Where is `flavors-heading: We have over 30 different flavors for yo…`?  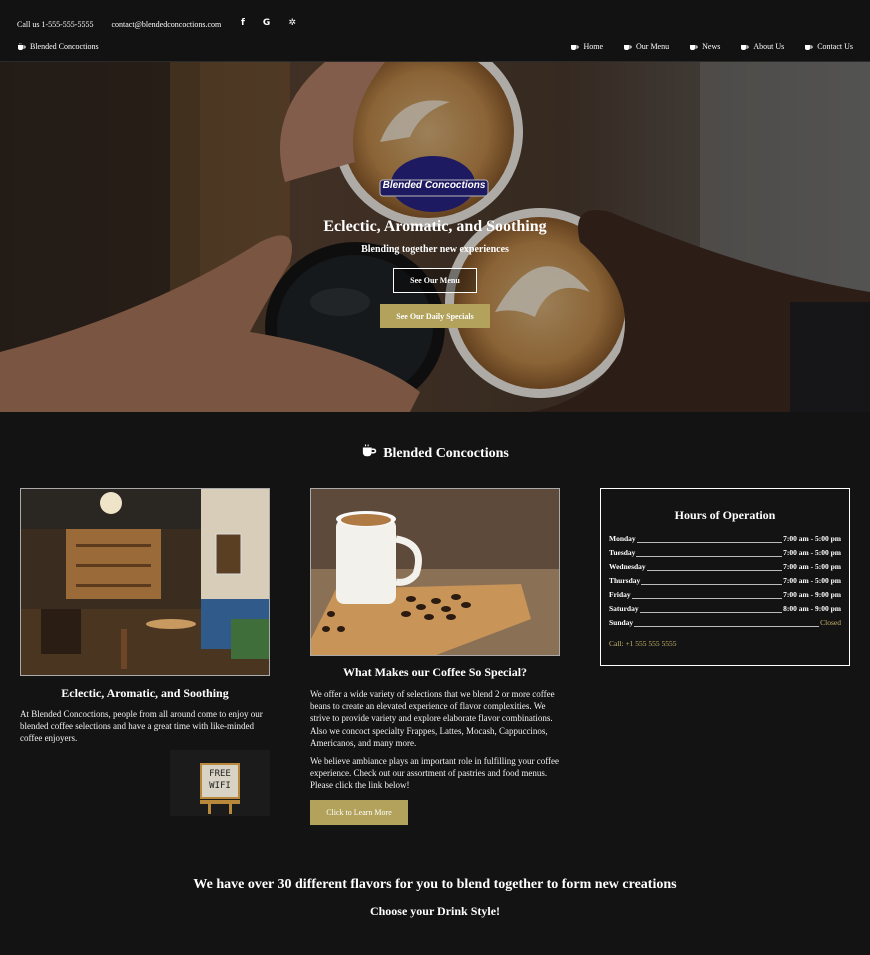 flavors-heading: We have over 30 different flavors for yo… is located at coordinates (435, 884).